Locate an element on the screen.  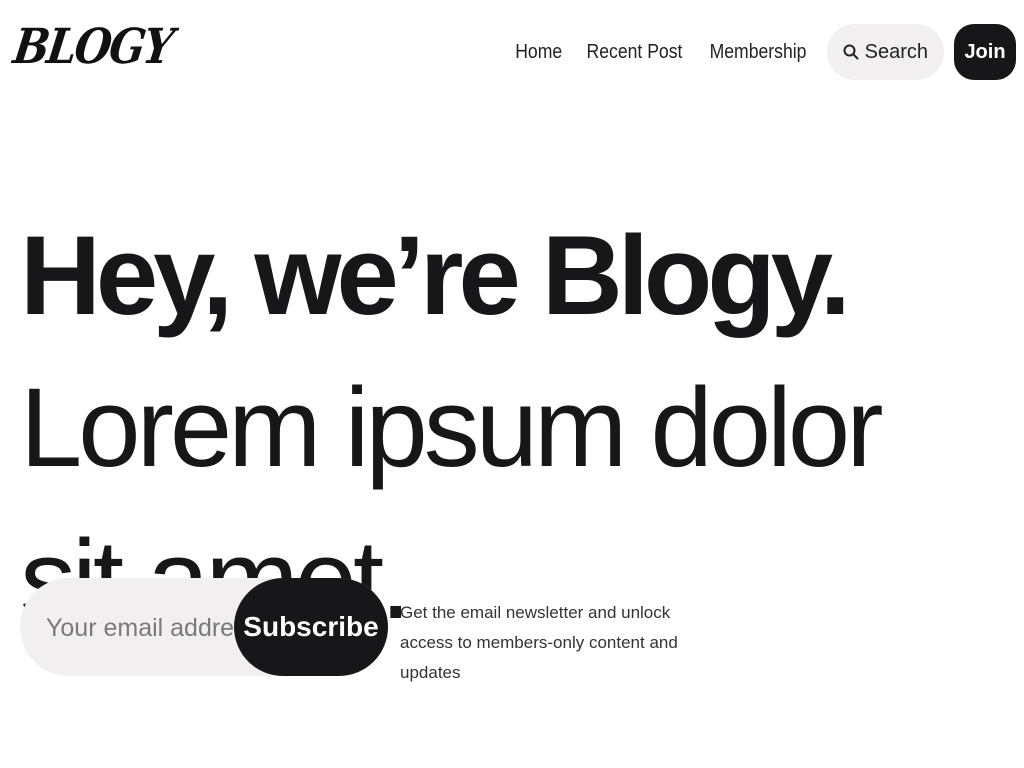
nav-link-recent-post: Recent Post is located at coordinates (634, 52).